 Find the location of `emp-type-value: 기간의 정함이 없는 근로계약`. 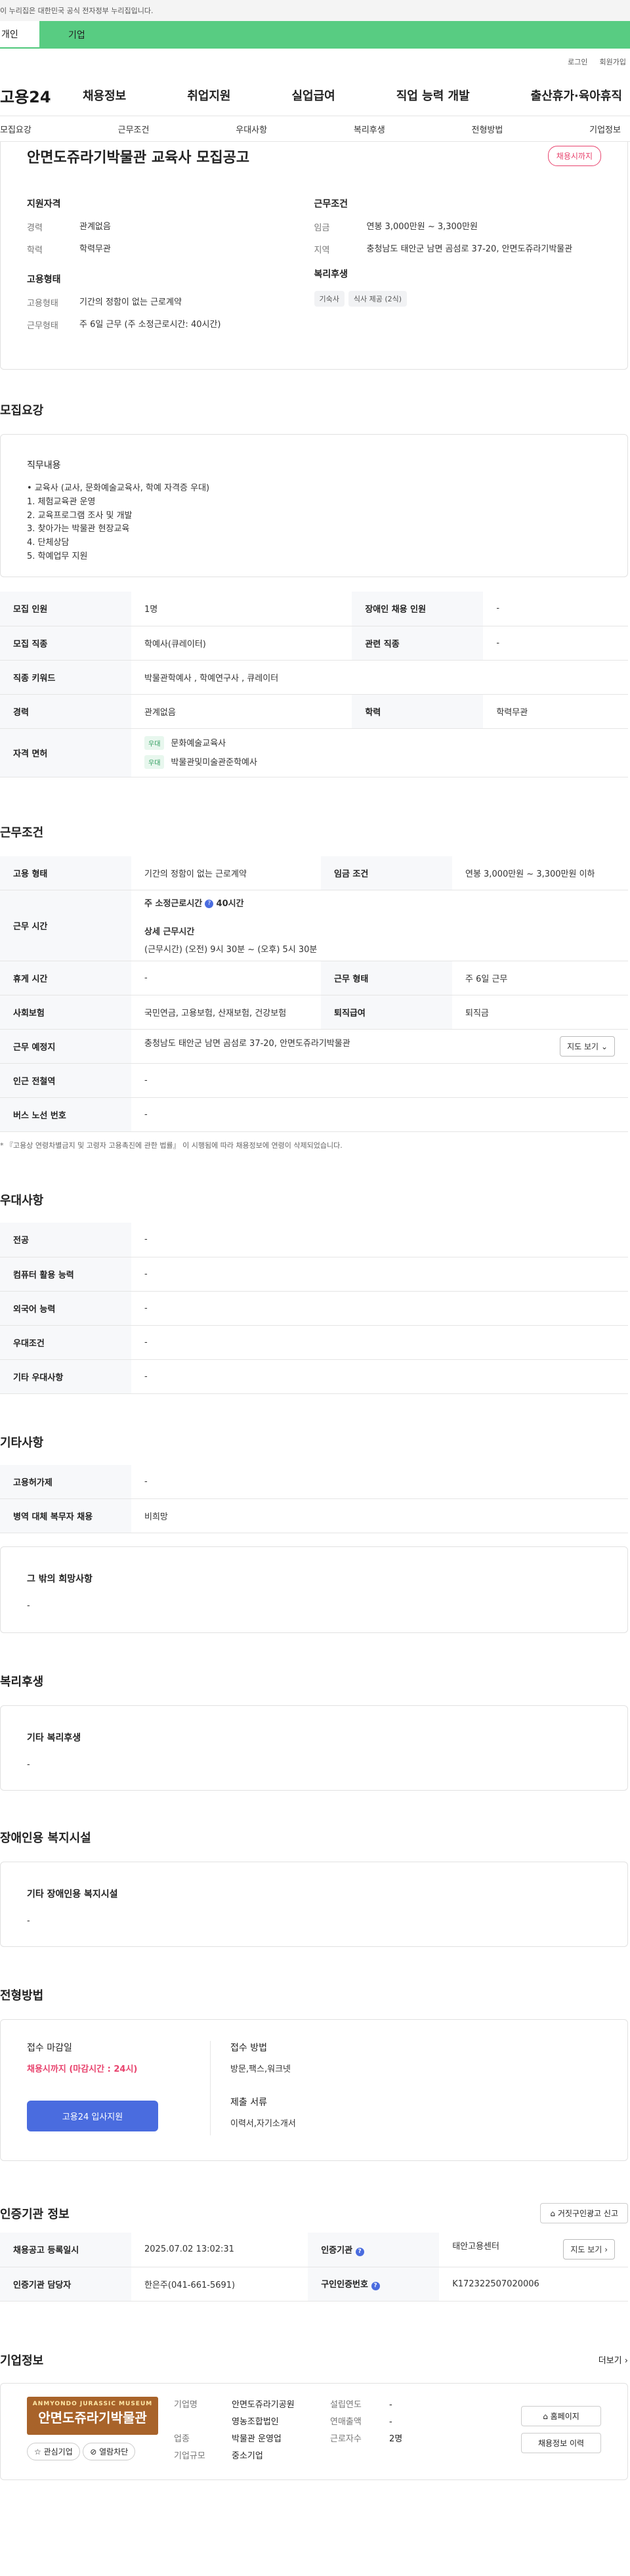

emp-type-value: 기간의 정함이 없는 근로계약 is located at coordinates (130, 302).